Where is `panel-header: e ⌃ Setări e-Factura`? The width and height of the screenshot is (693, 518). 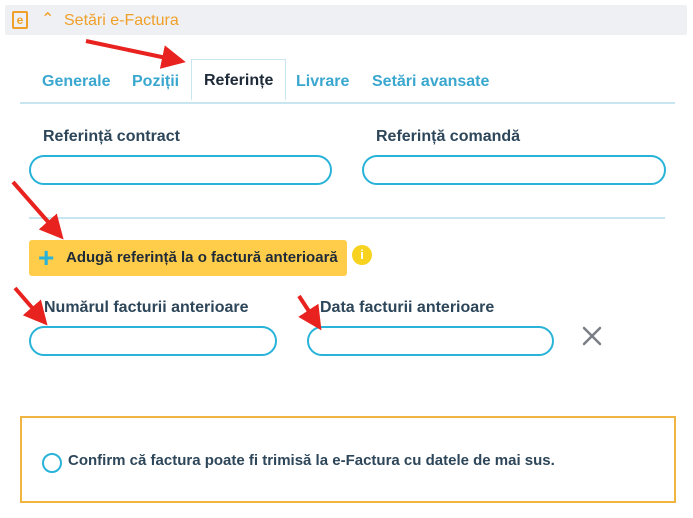 panel-header: e ⌃ Setări e-Factura is located at coordinates (346, 20).